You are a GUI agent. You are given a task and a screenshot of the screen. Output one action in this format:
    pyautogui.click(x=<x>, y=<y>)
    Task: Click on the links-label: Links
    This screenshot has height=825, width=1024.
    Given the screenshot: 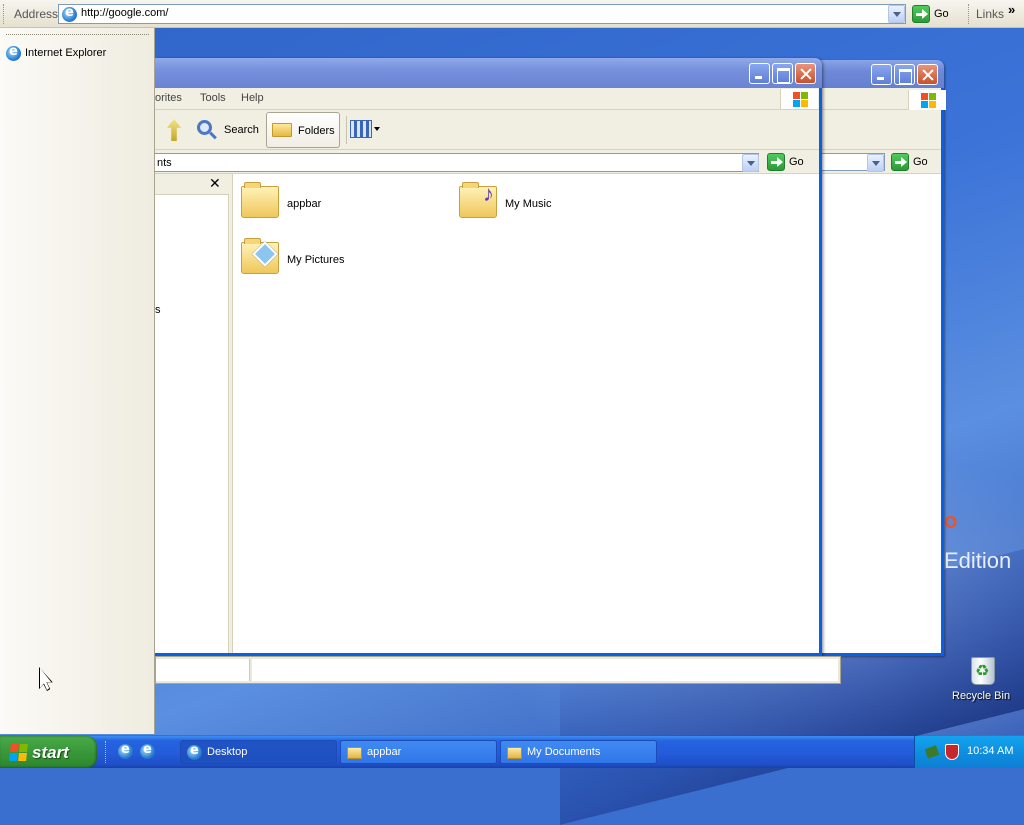 What is the action you would take?
    pyautogui.click(x=990, y=14)
    